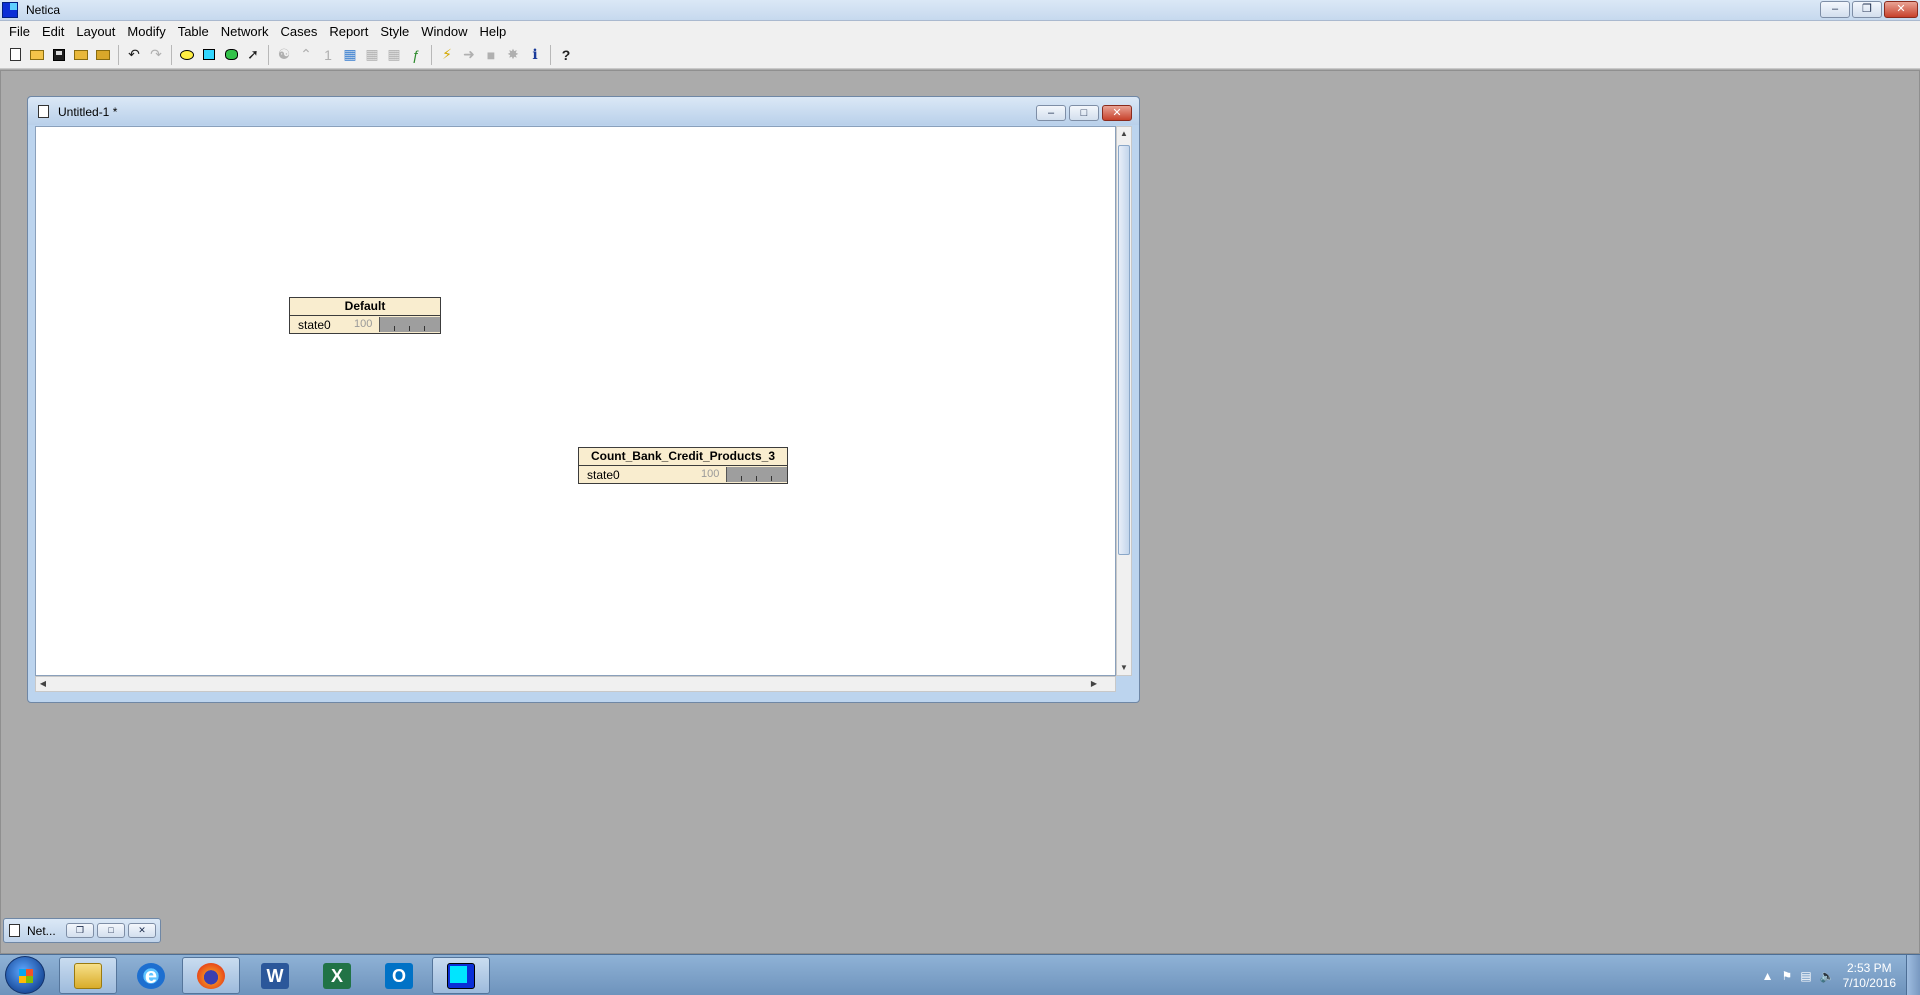  What do you see at coordinates (337, 975) in the screenshot?
I see `taskbar-excel: X` at bounding box center [337, 975].